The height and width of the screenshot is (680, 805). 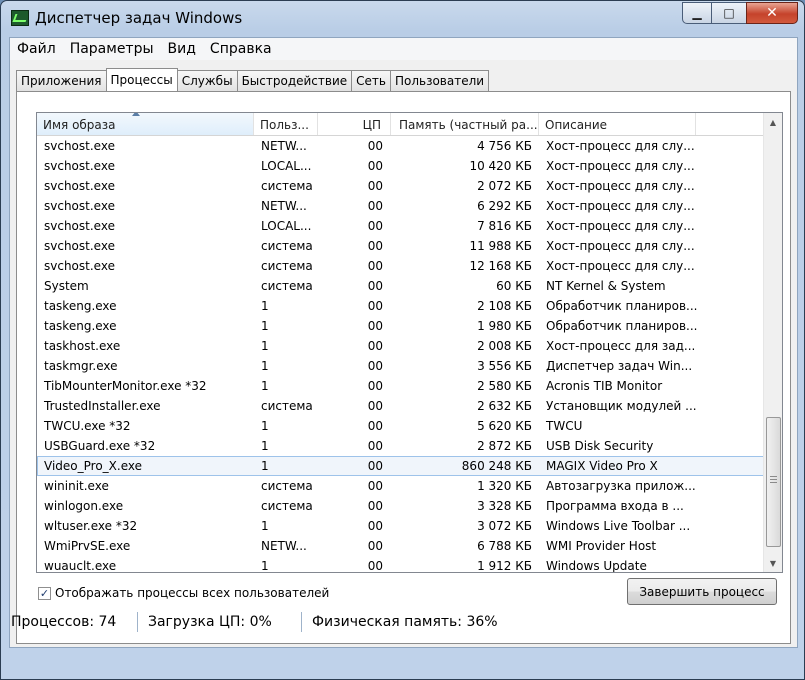 I want to click on menu-options: Параметры, so click(x=112, y=49).